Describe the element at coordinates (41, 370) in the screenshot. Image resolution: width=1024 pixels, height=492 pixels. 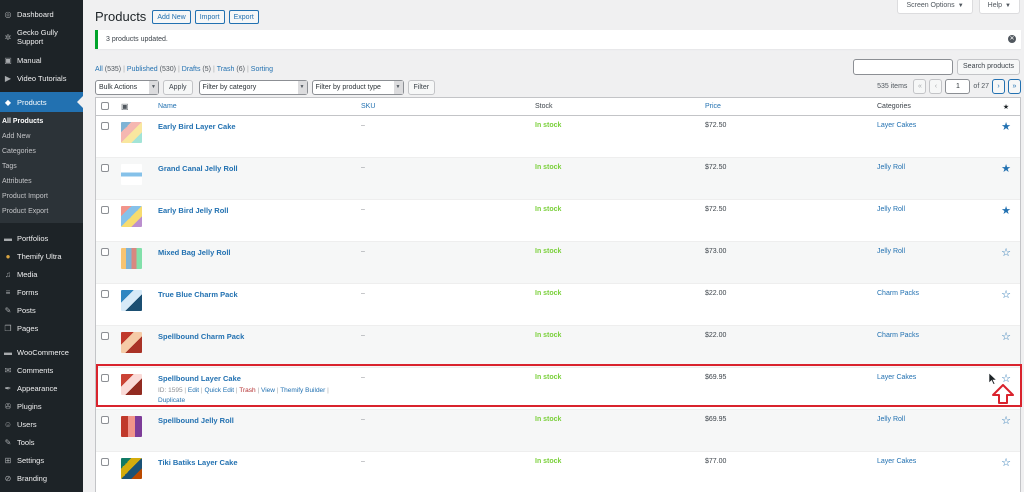
I see `menu-comments: ✉ Comments` at that location.